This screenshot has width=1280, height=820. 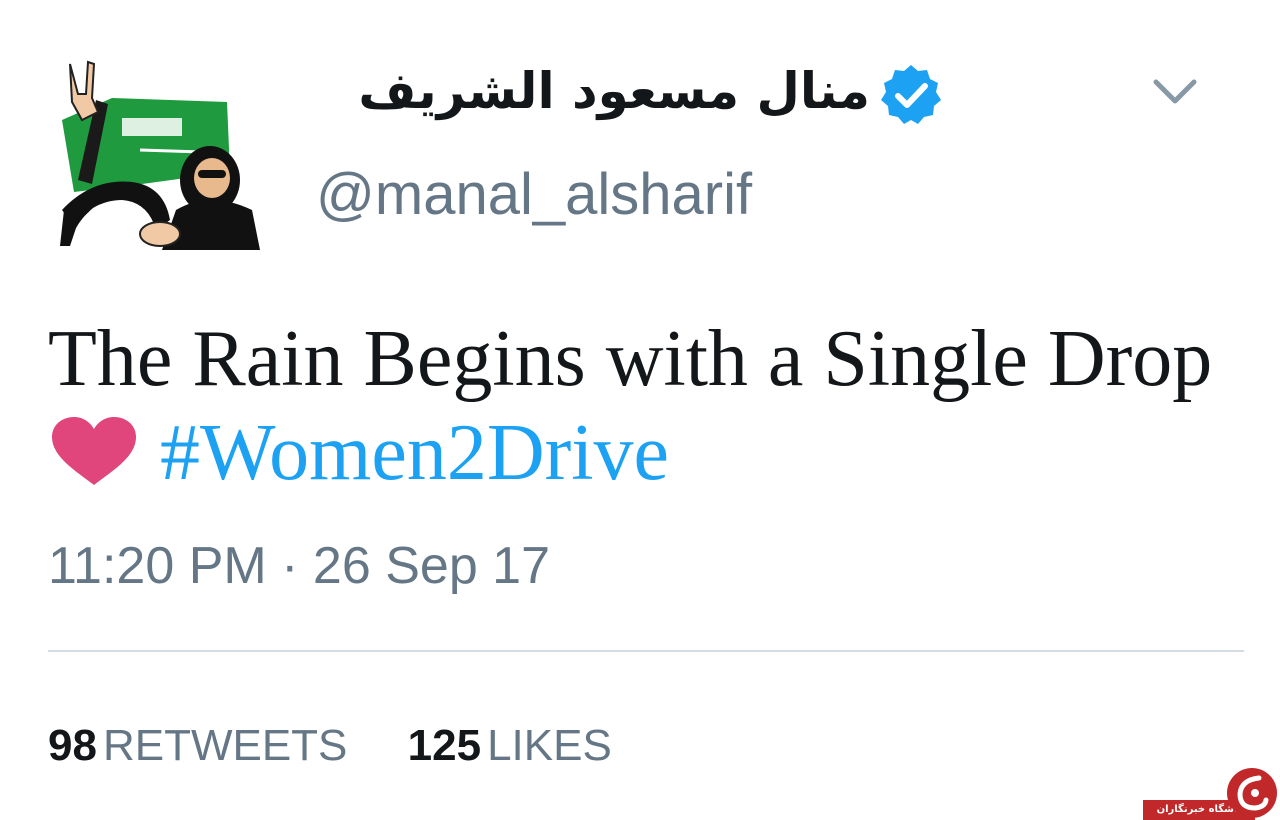 I want to click on tweet-timestamp: 11:20 PM · 26 Sep 17, so click(x=299, y=566).